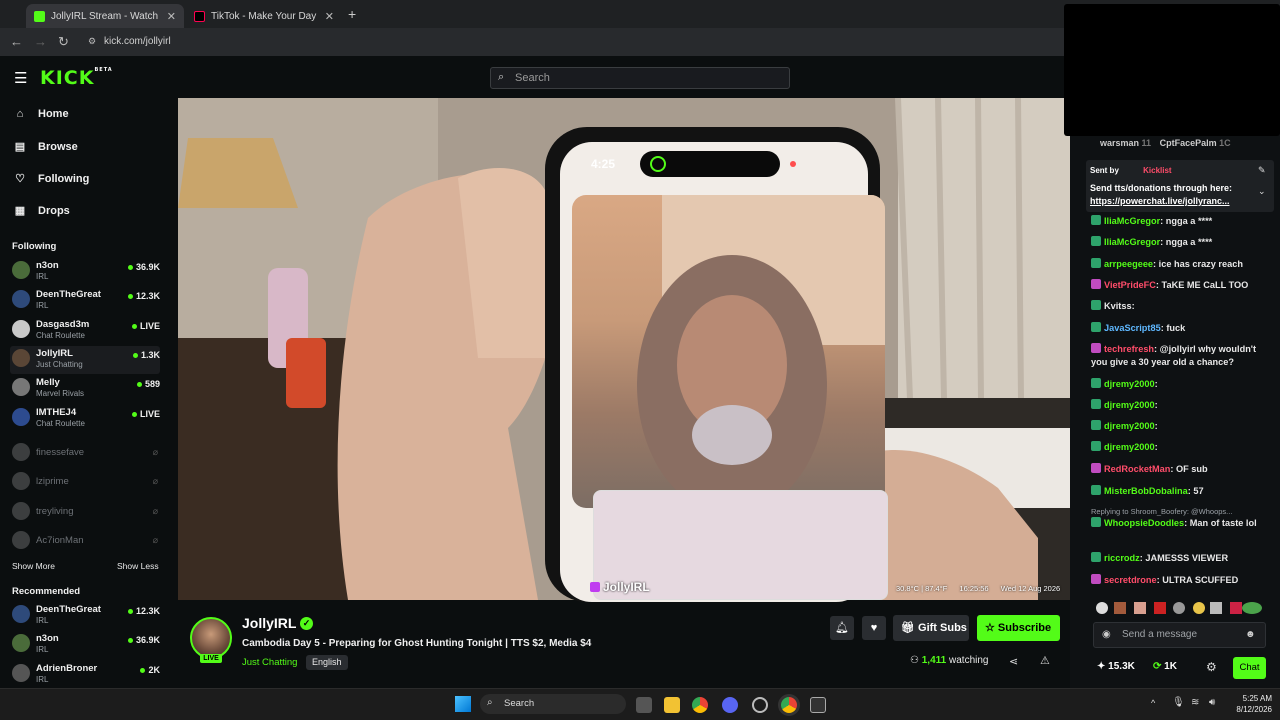 This screenshot has height=720, width=1280. What do you see at coordinates (818, 705) in the screenshot?
I see `terminal-icon` at bounding box center [818, 705].